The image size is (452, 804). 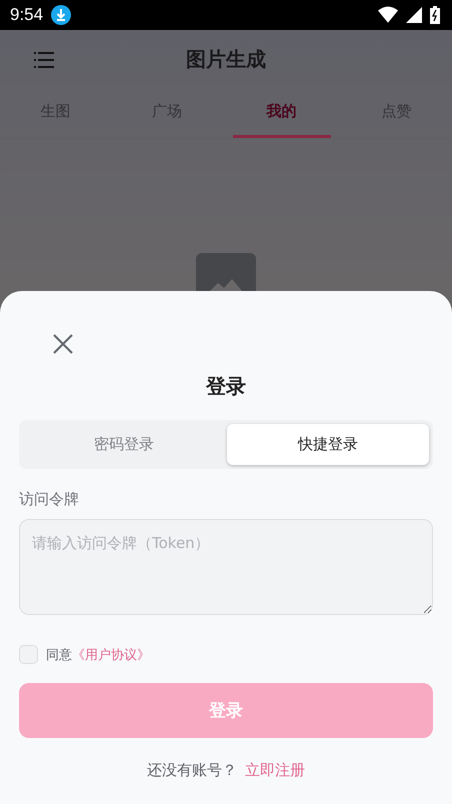 I want to click on status-time: 9:54, so click(x=27, y=15).